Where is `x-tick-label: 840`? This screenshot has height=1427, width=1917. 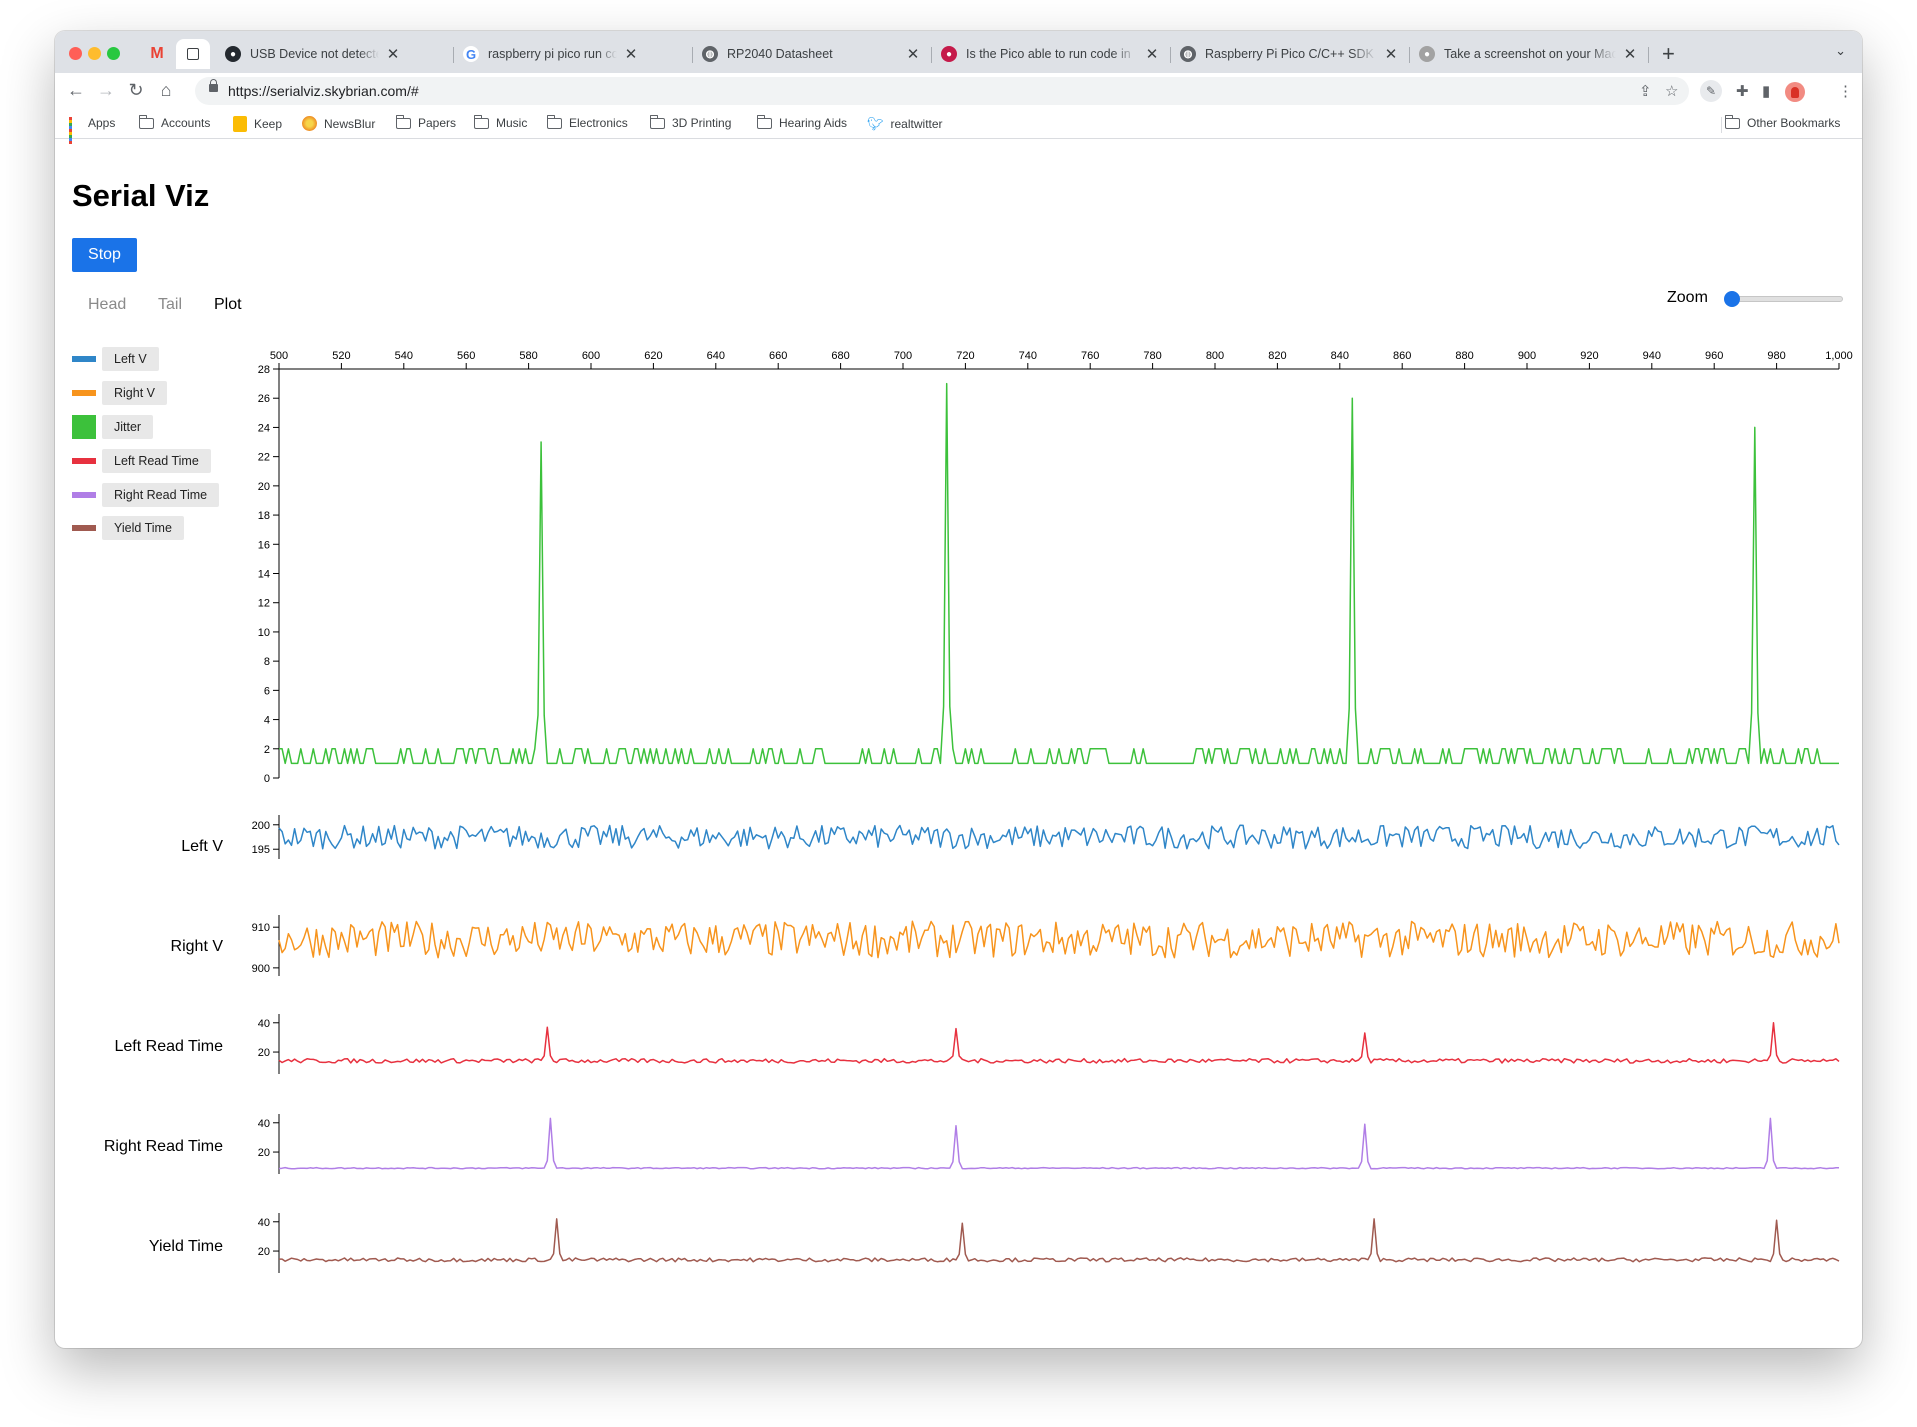 x-tick-label: 840 is located at coordinates (1340, 356).